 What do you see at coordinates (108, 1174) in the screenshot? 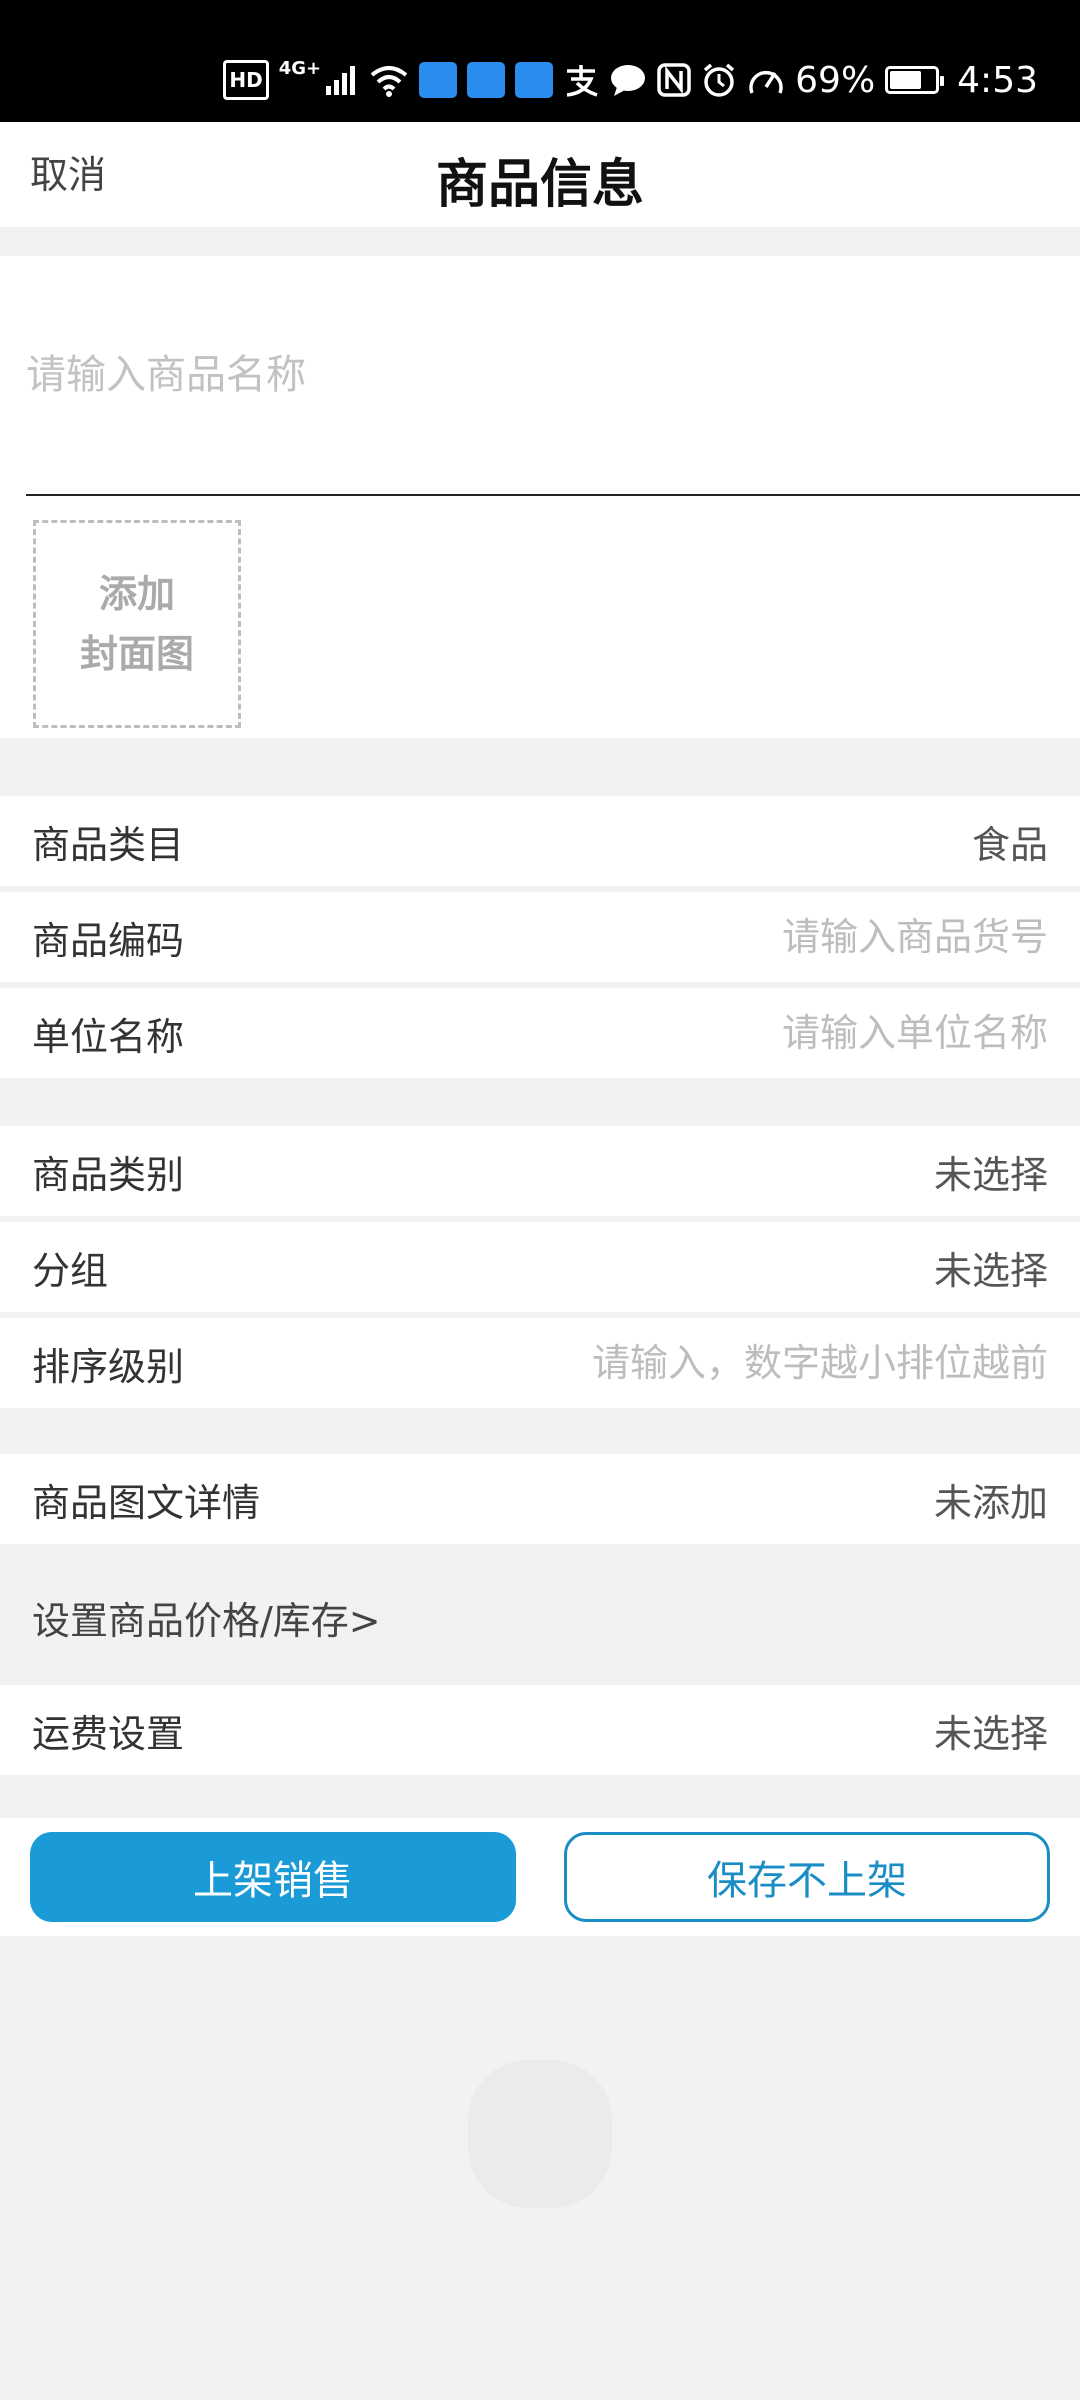
I see `row-label: 商品类别` at bounding box center [108, 1174].